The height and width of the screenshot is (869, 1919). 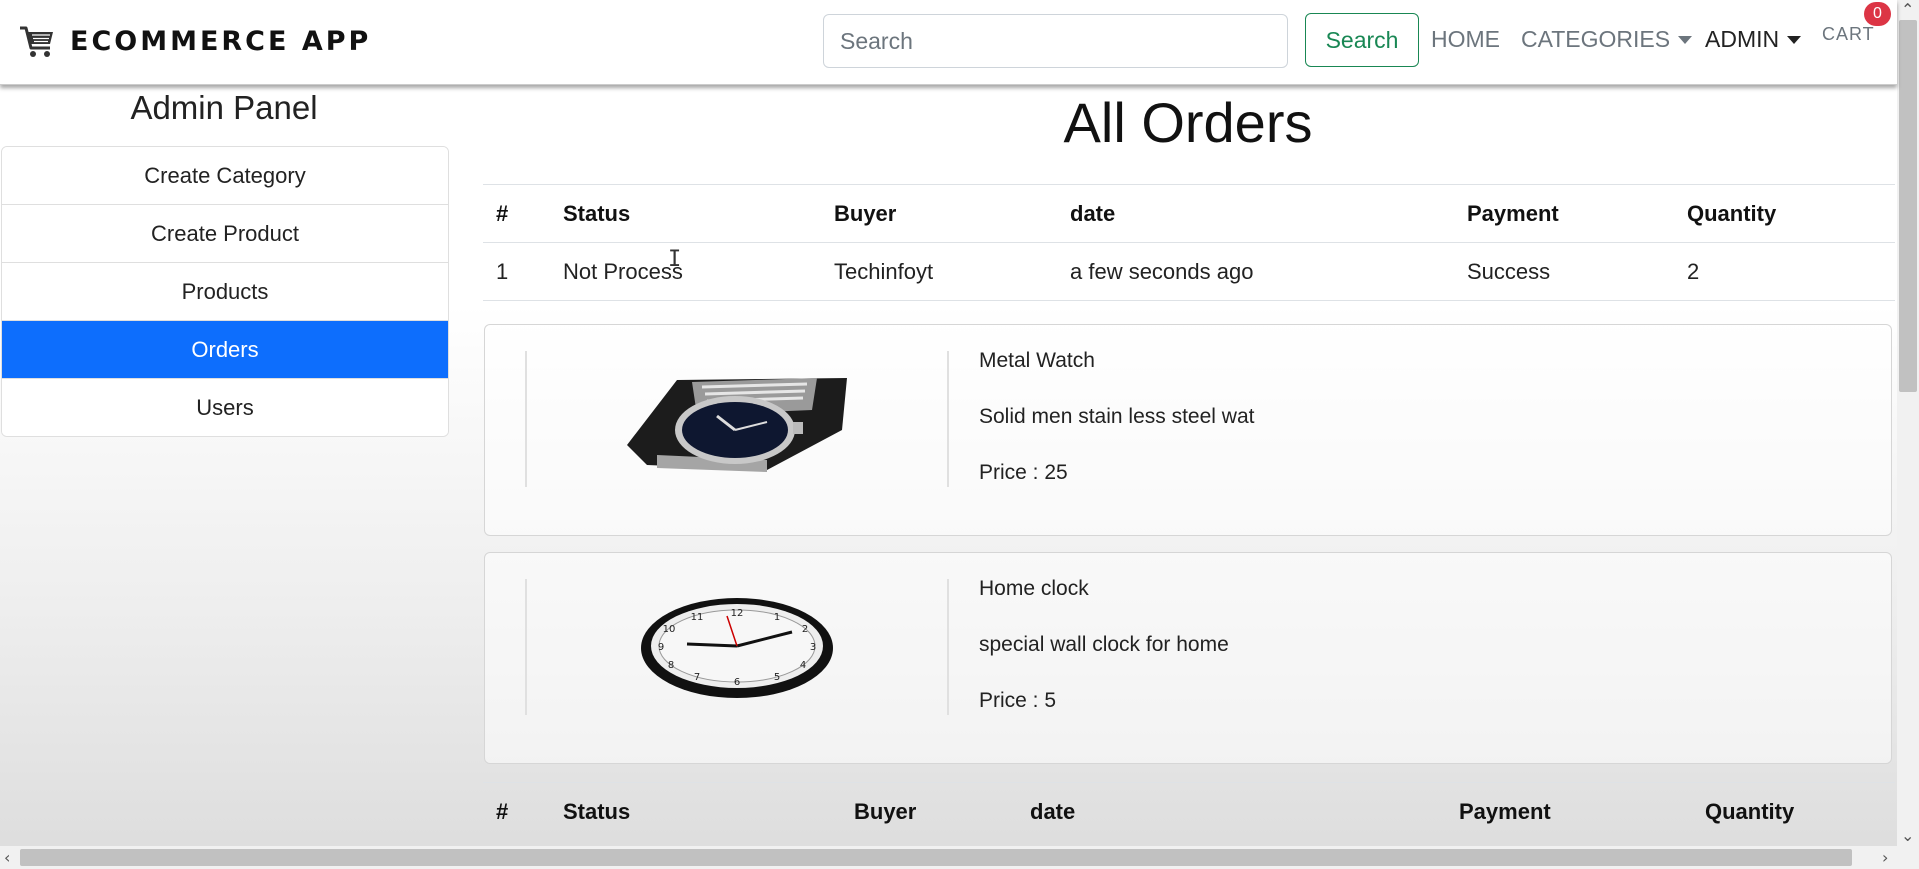 What do you see at coordinates (1255, 271) in the screenshot?
I see `order-date: a few seconds ago` at bounding box center [1255, 271].